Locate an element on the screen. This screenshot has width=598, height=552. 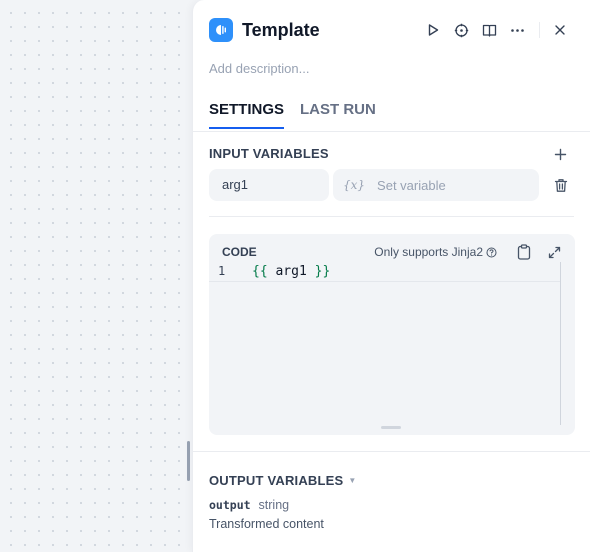
output-variable-type: string is located at coordinates (274, 505).